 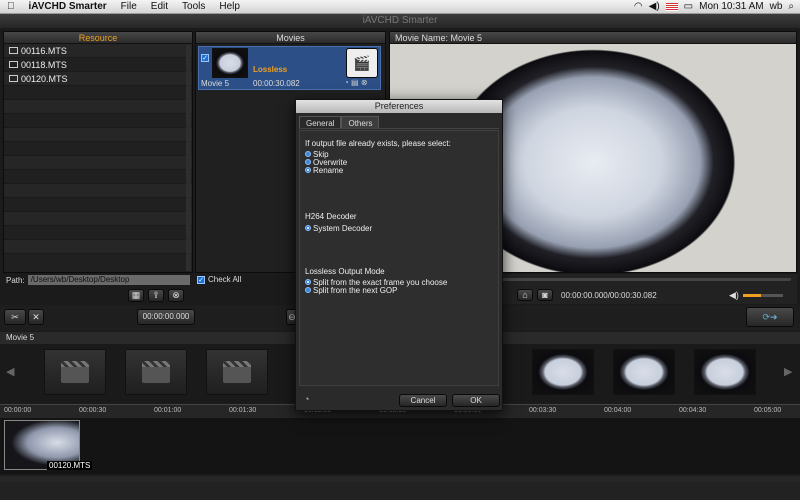 I want to click on timeline-label: Movie 5, so click(x=20, y=337).